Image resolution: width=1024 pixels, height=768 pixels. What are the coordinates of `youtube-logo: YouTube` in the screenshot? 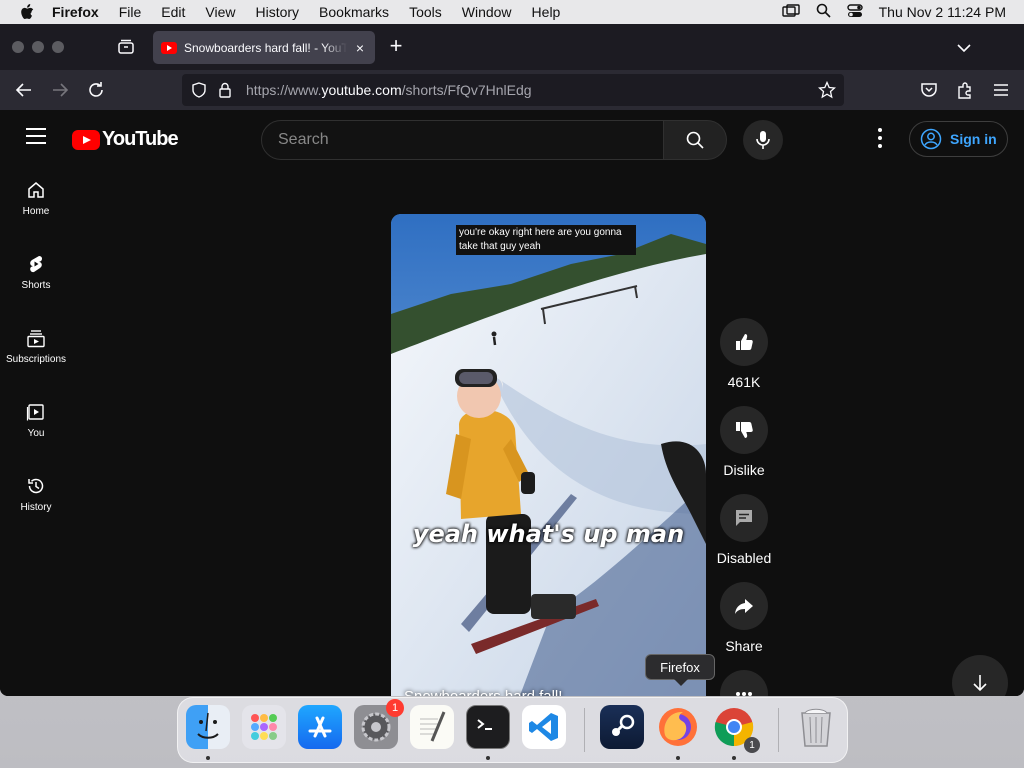 It's located at (125, 139).